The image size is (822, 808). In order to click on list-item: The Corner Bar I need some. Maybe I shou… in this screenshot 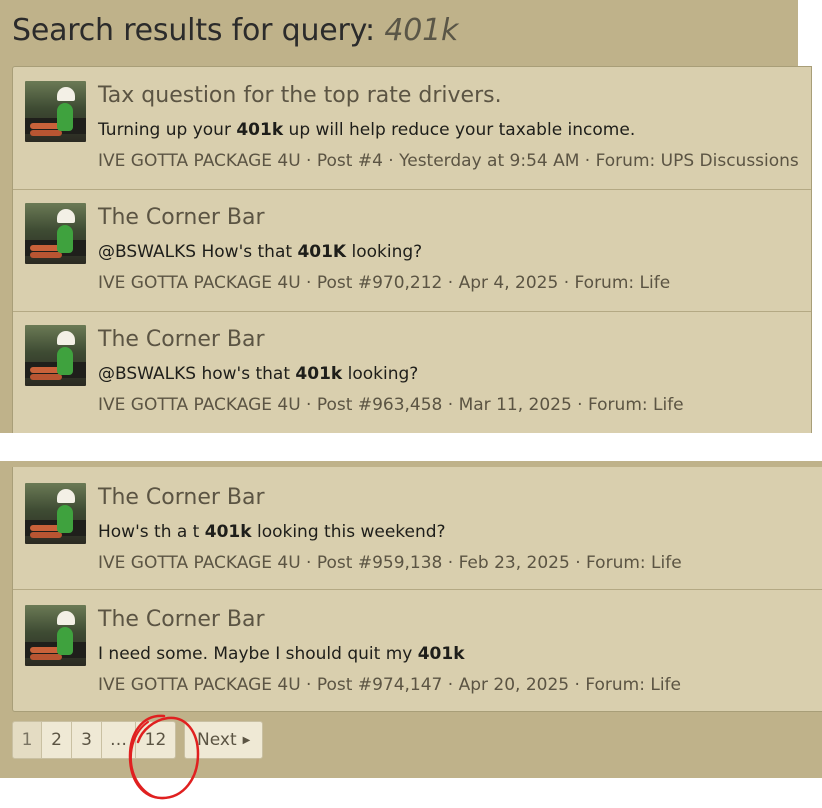, I will do `click(417, 650)`.